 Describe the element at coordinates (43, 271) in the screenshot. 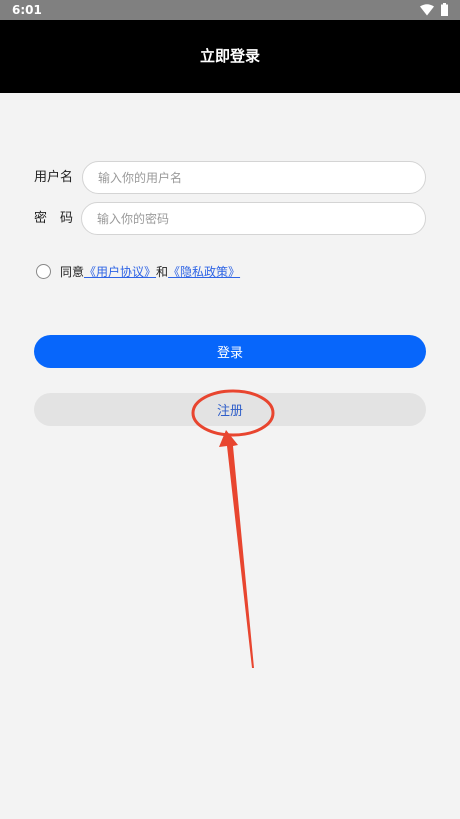

I see `agreement-checkbox` at that location.